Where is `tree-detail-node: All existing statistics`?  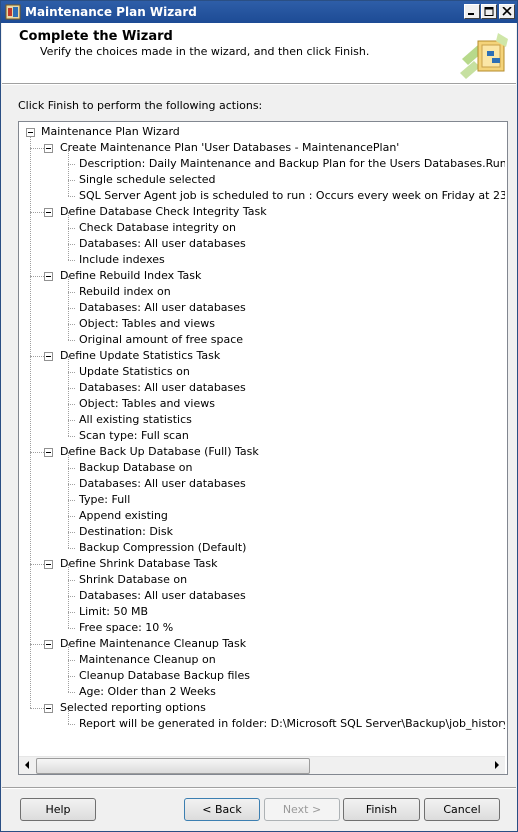
tree-detail-node: All existing statistics is located at coordinates (135, 420).